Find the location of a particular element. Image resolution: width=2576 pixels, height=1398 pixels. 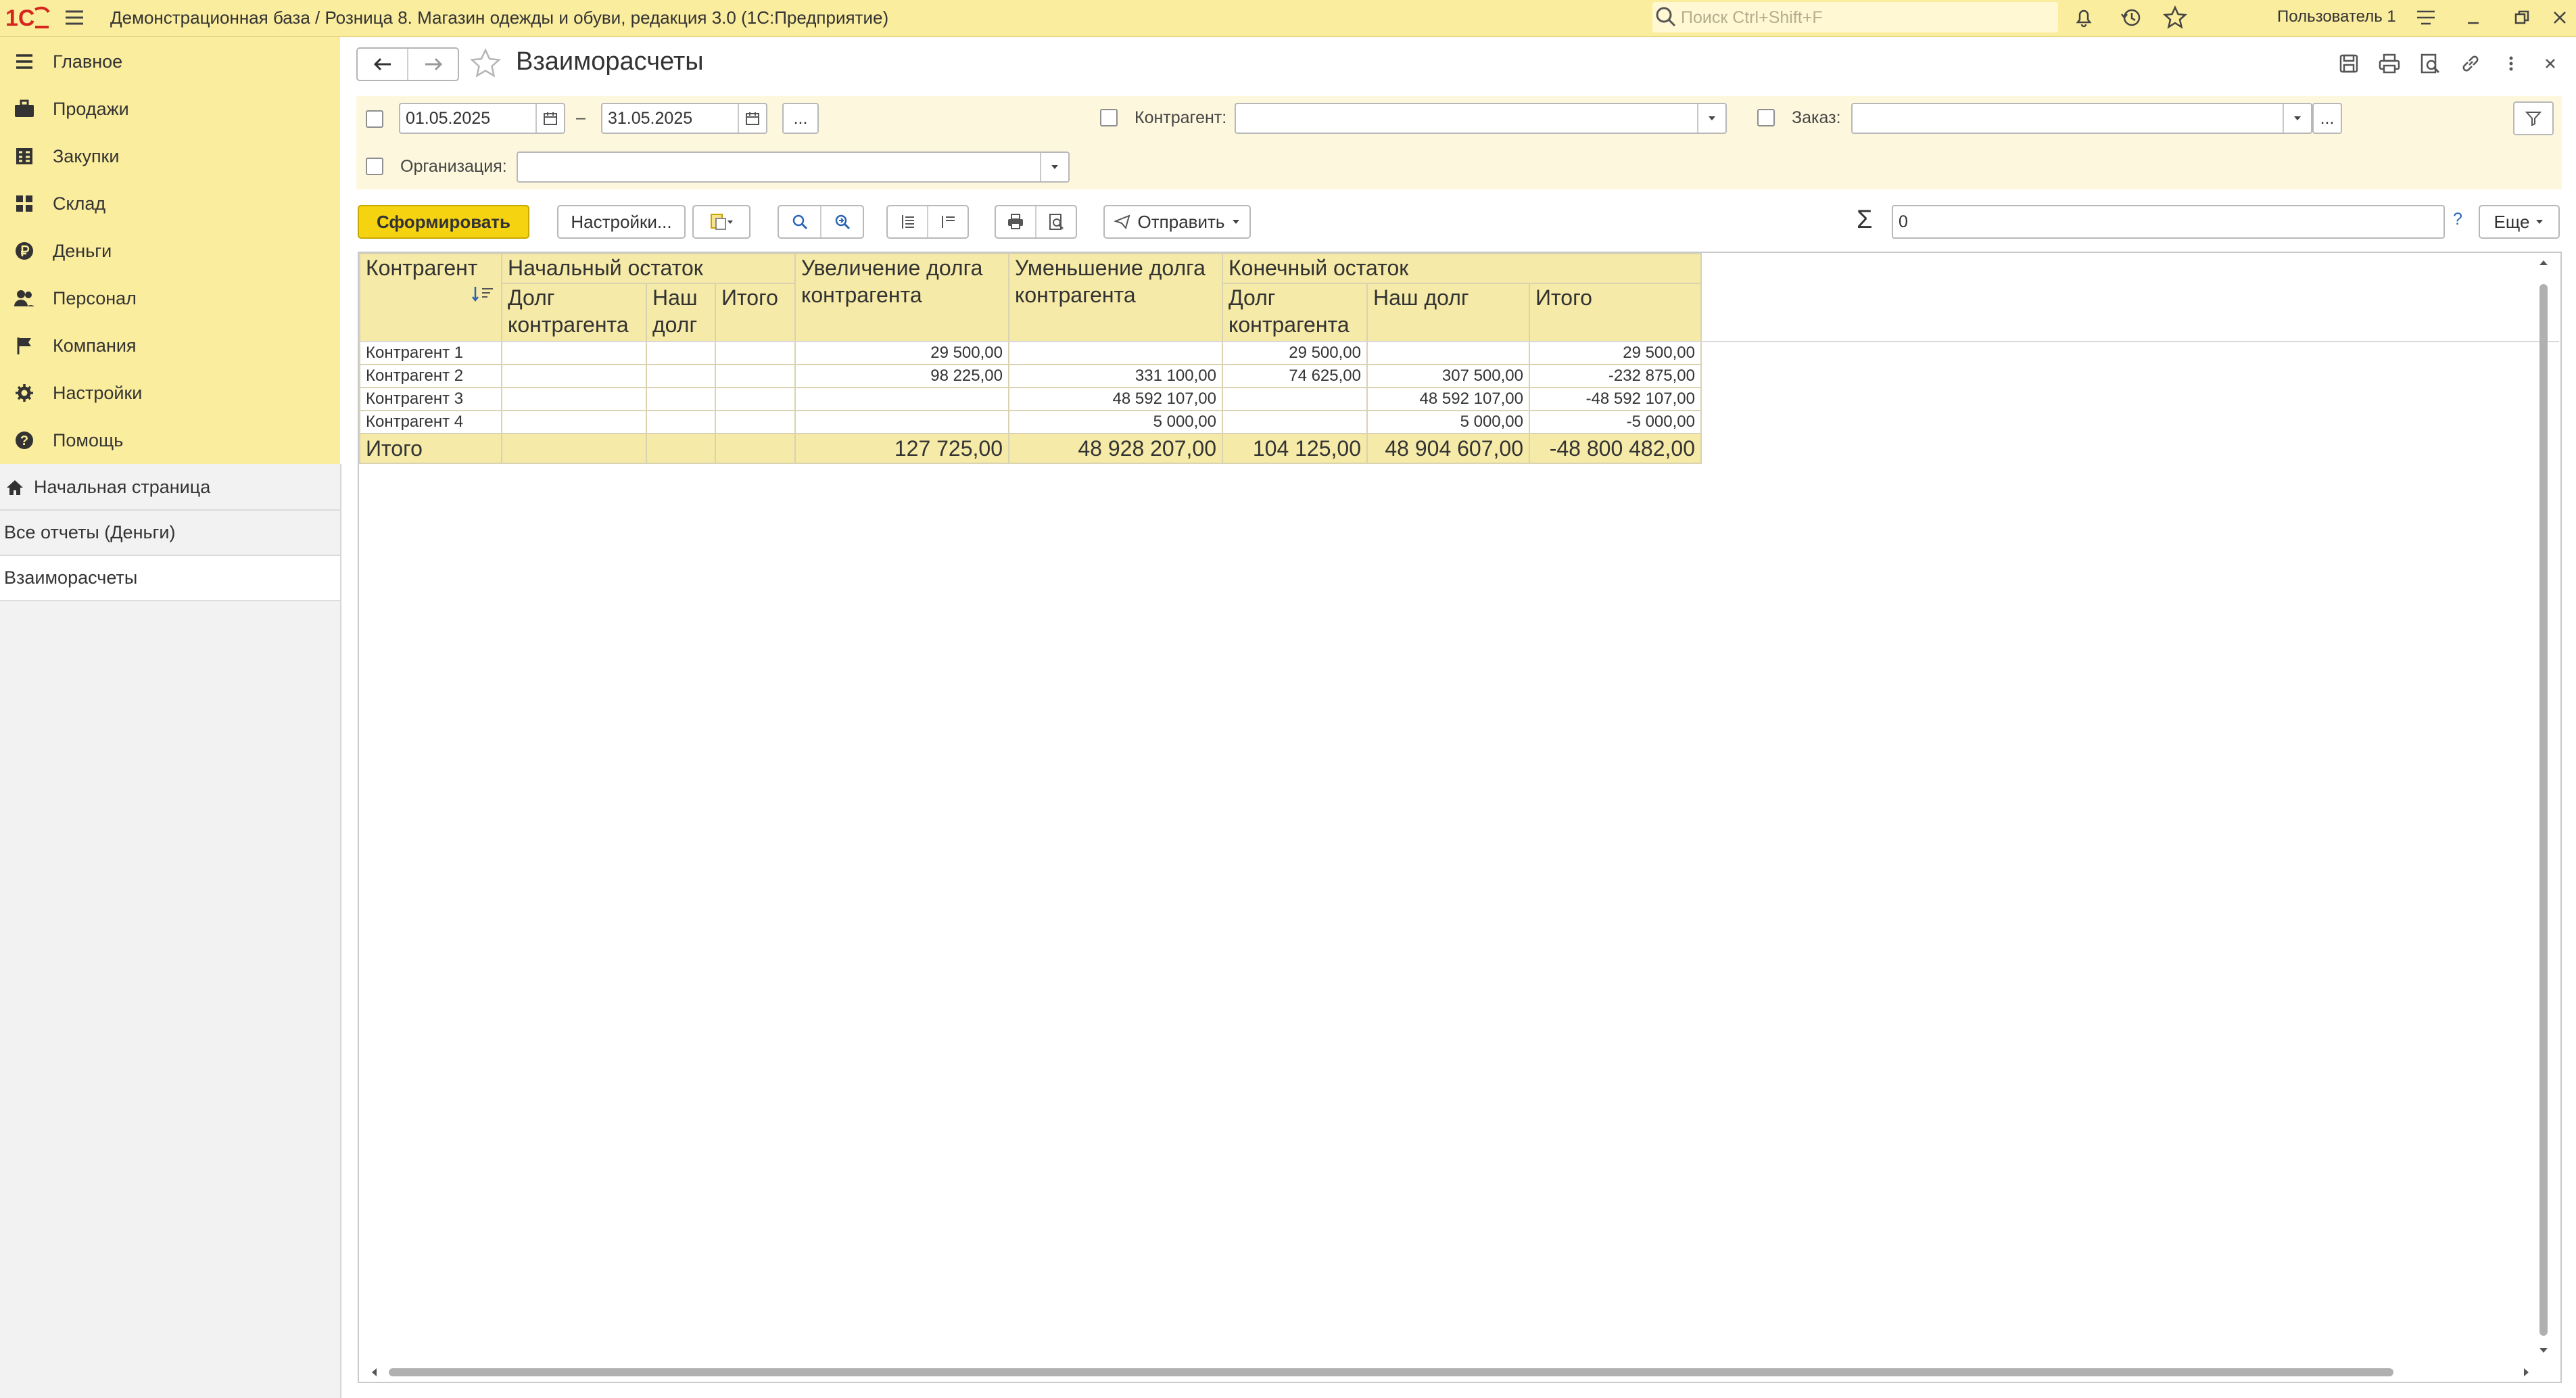

cell-counterparty: Контрагент 1 is located at coordinates (430, 353).